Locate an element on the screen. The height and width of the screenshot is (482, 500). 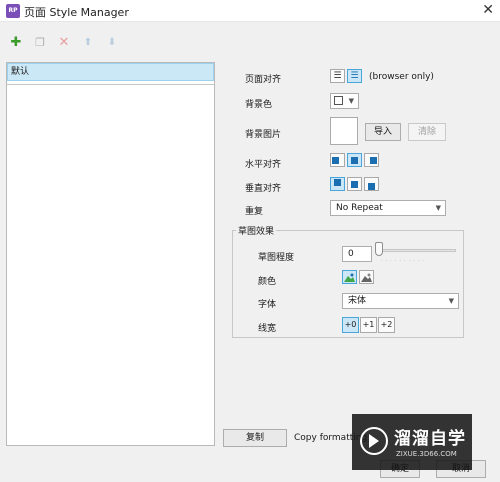
align-center-icon is located at coordinates (354, 160).